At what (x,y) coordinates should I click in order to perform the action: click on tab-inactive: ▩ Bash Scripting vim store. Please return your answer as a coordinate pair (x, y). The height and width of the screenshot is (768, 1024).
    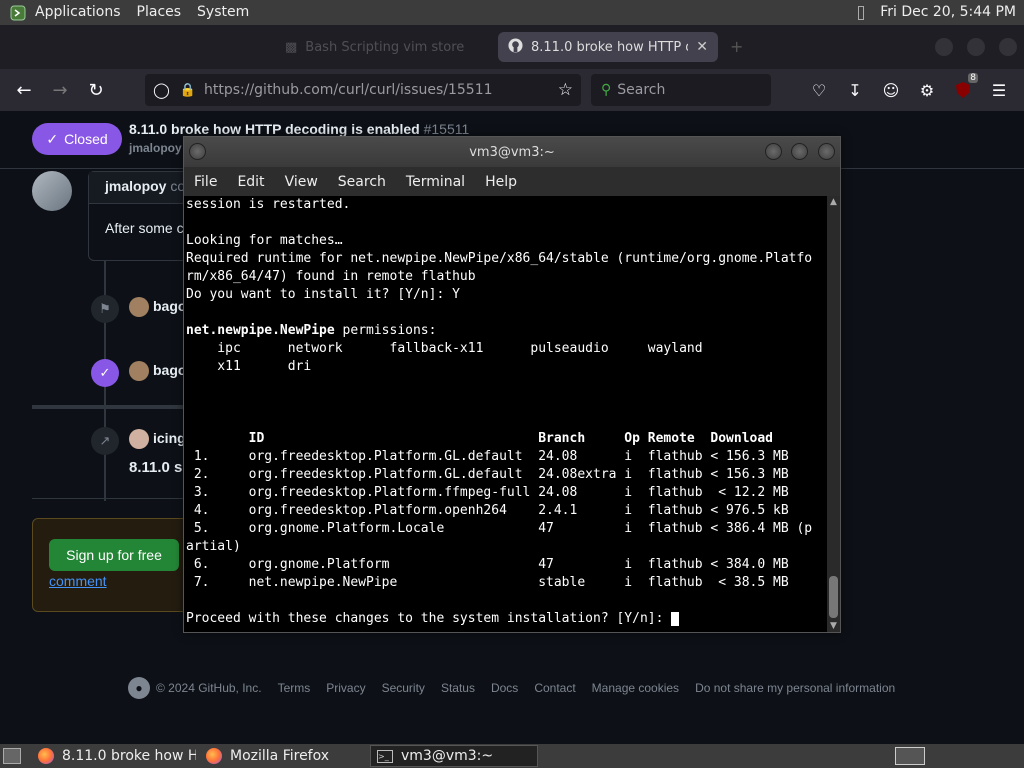
    Looking at the image, I should click on (385, 47).